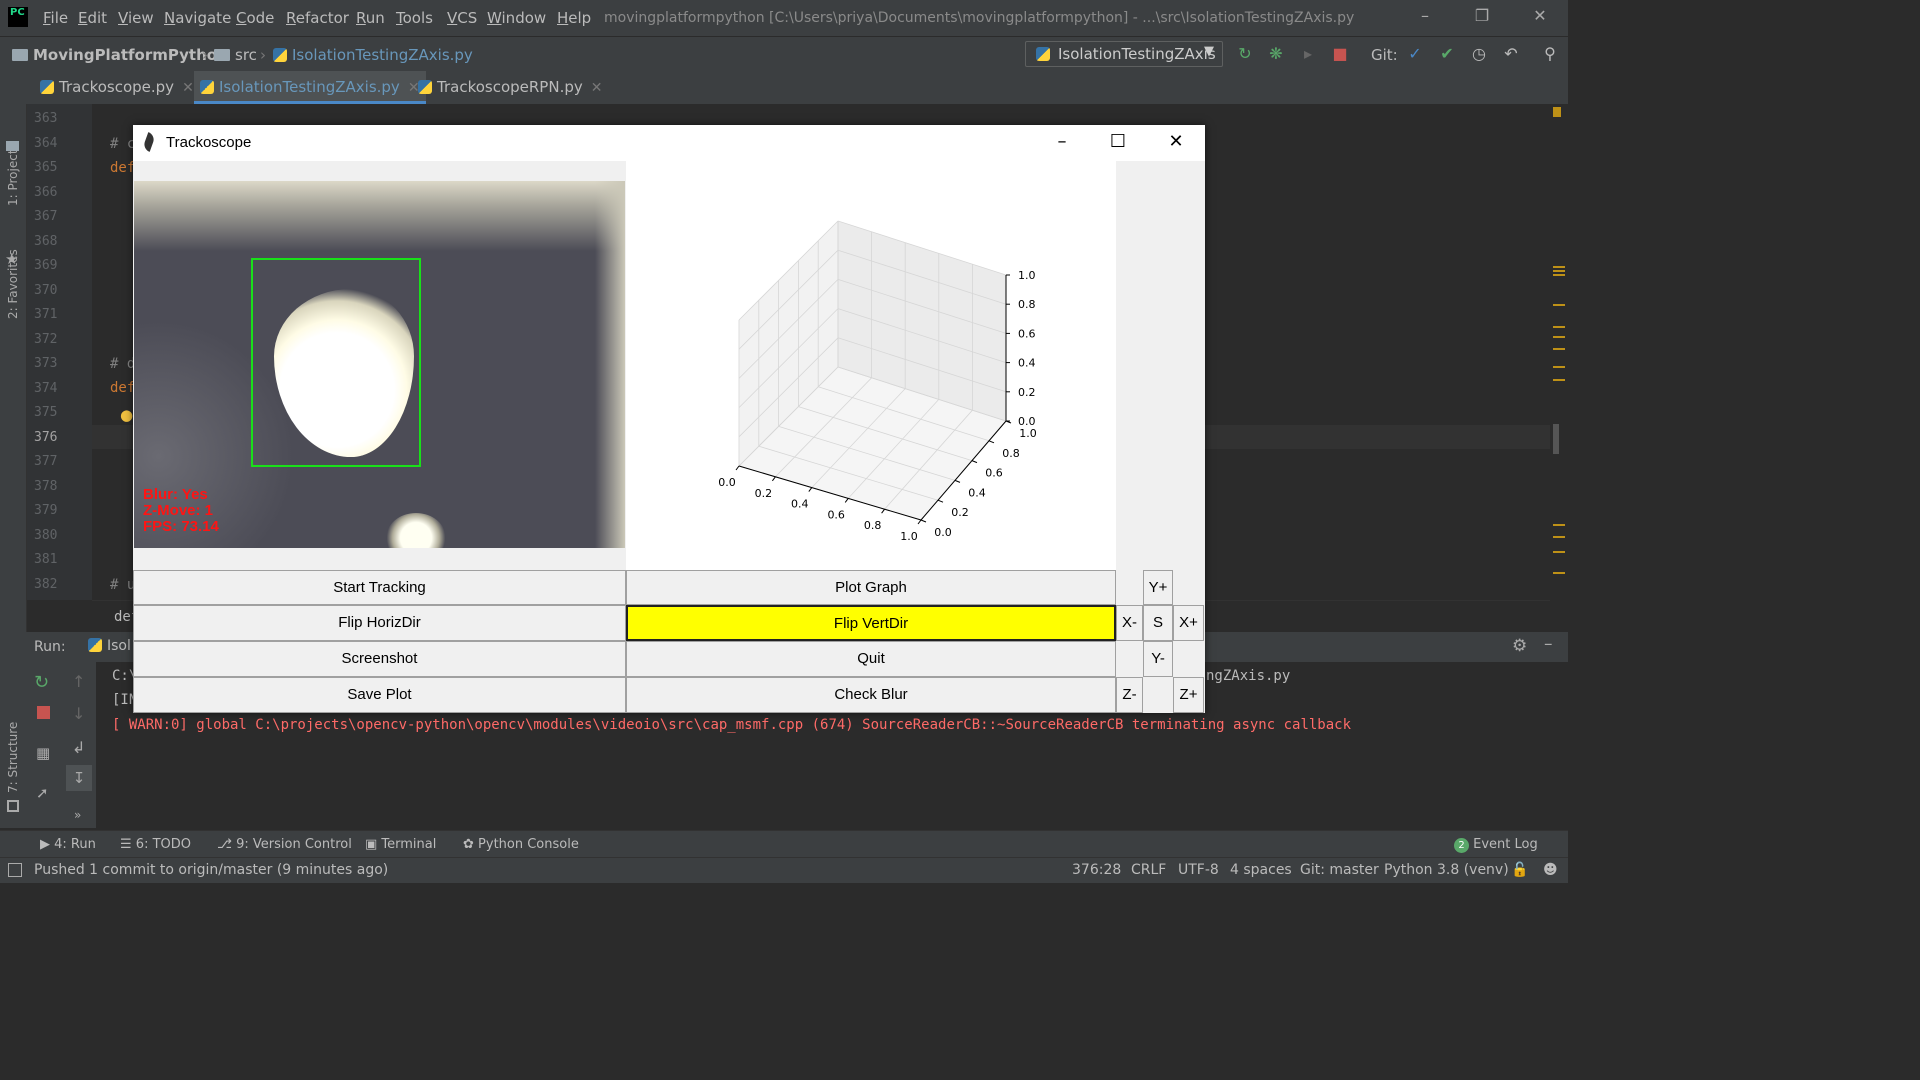 The width and height of the screenshot is (1920, 1080). Describe the element at coordinates (1261, 870) in the screenshot. I see `indent-setting: 4 spaces` at that location.